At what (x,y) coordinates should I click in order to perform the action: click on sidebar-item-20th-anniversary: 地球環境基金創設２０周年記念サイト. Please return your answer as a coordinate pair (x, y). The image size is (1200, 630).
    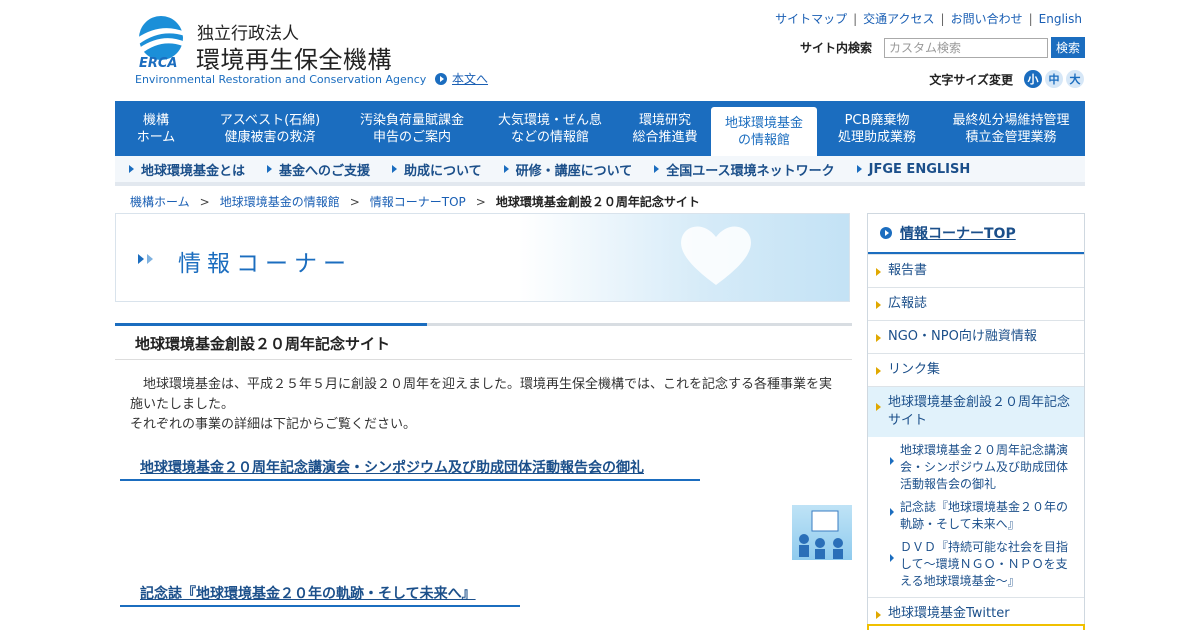
    Looking at the image, I should click on (976, 411).